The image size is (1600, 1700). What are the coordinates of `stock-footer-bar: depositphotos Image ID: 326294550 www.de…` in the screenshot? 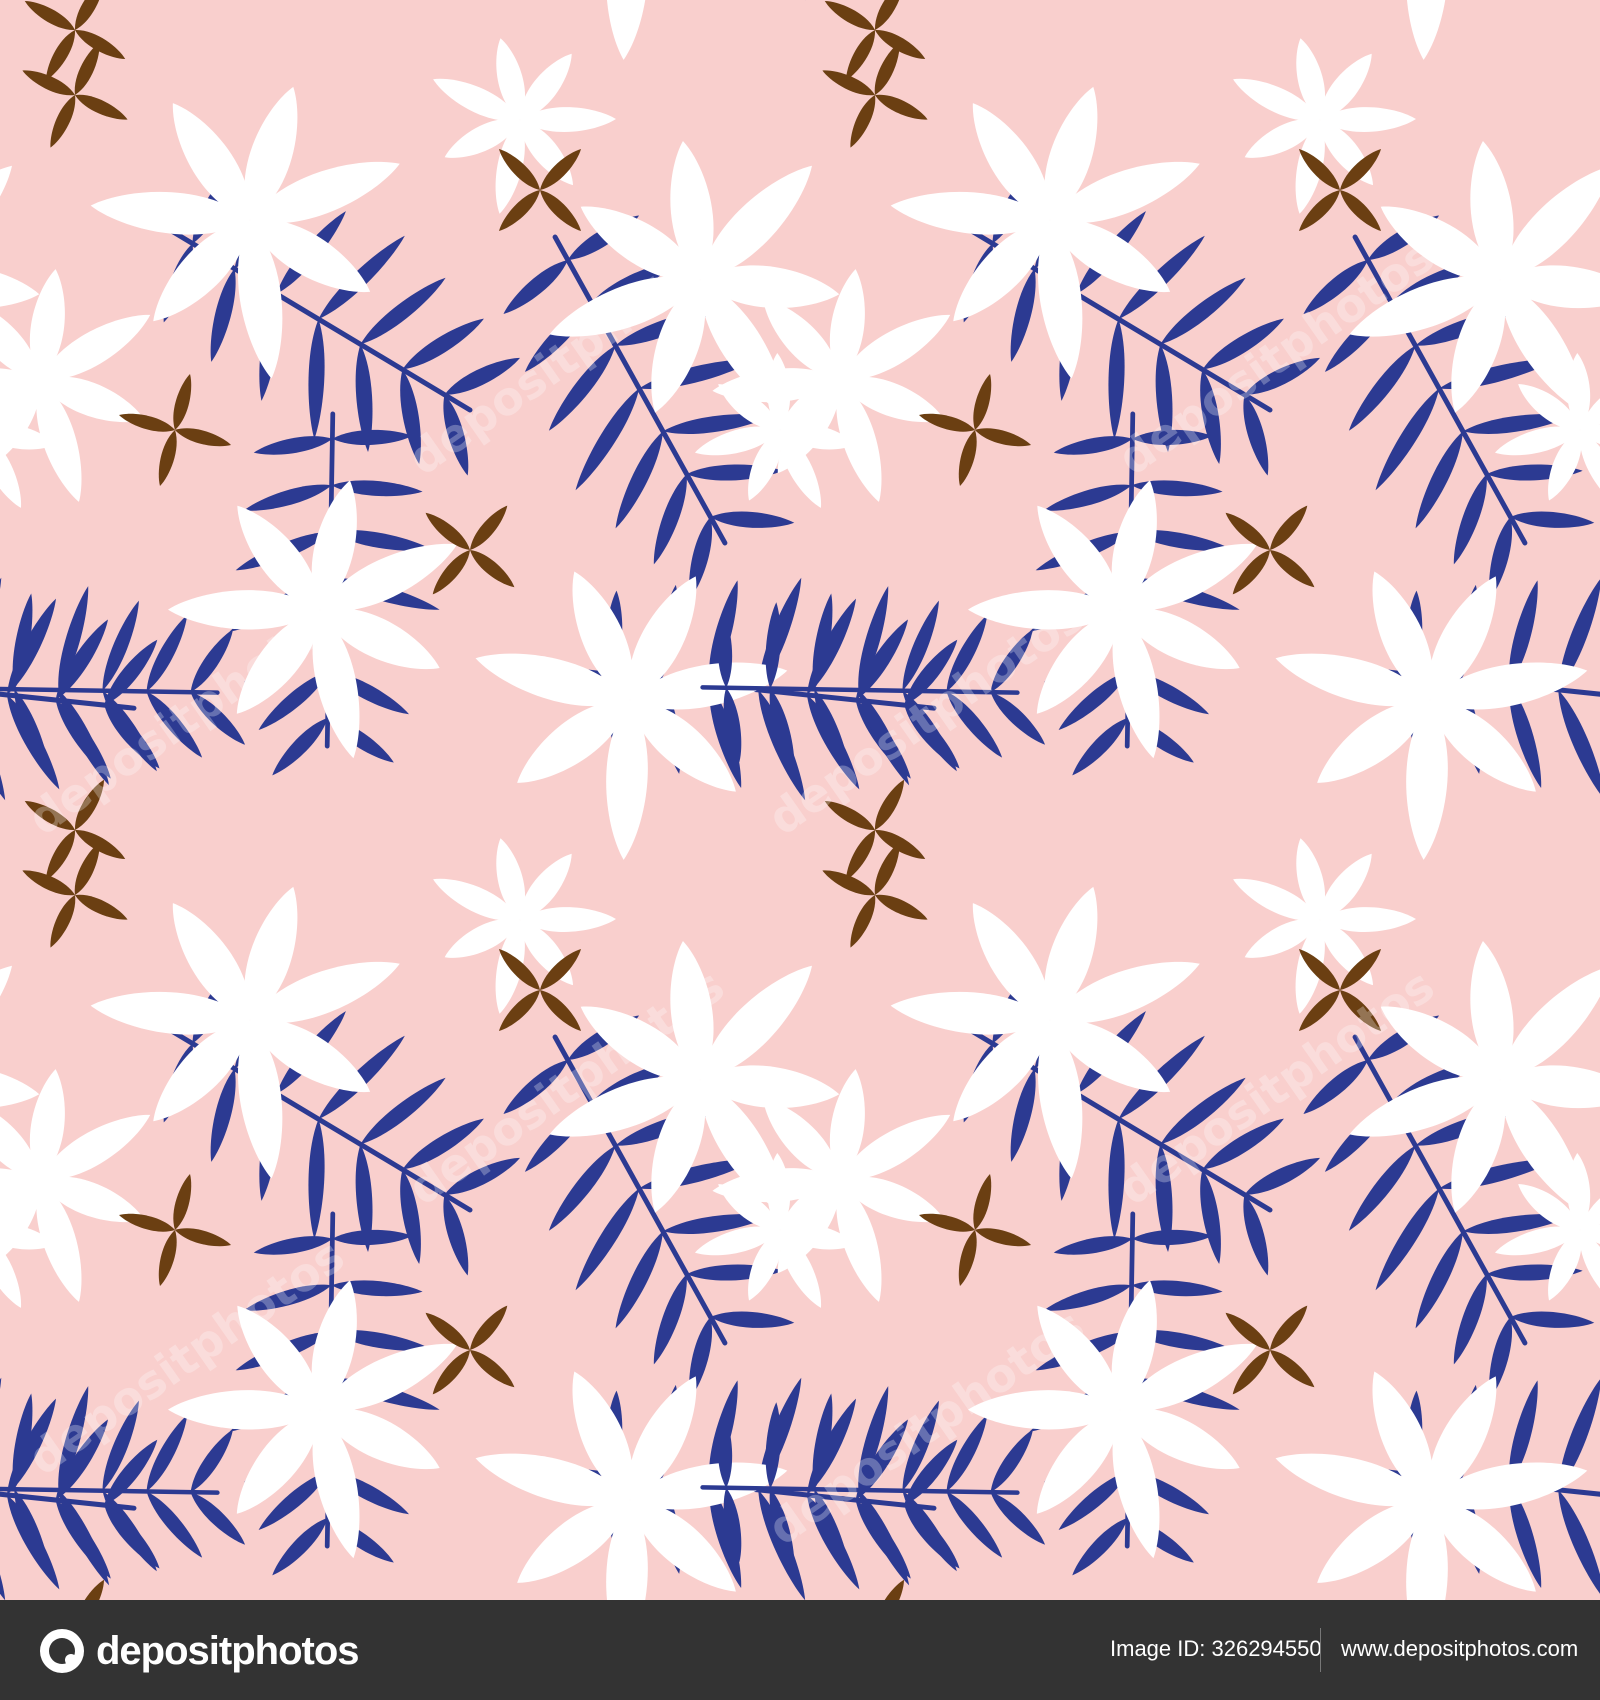 It's located at (800, 1650).